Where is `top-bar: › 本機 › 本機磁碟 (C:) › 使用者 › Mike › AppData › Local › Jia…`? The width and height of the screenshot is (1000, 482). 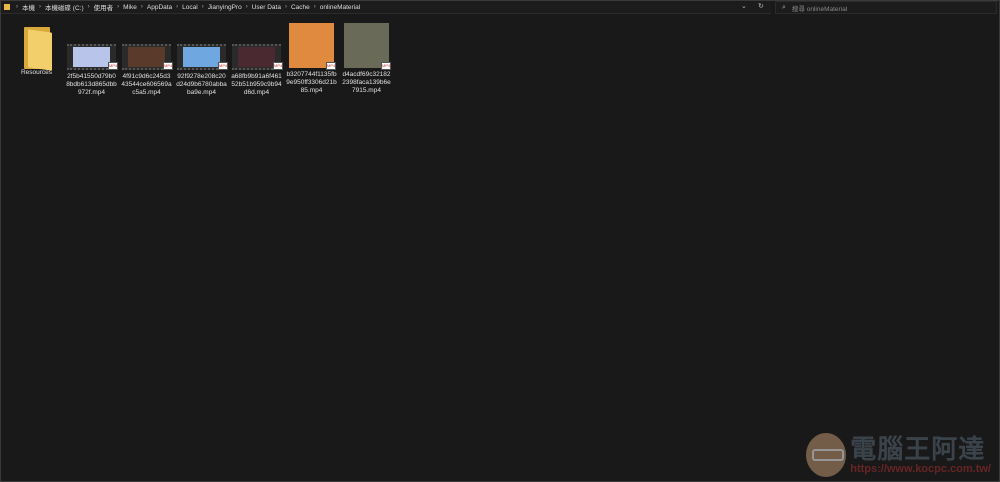 top-bar: › 本機 › 本機磁碟 (C:) › 使用者 › Mike › AppData › Local › Jia… is located at coordinates (500, 7).